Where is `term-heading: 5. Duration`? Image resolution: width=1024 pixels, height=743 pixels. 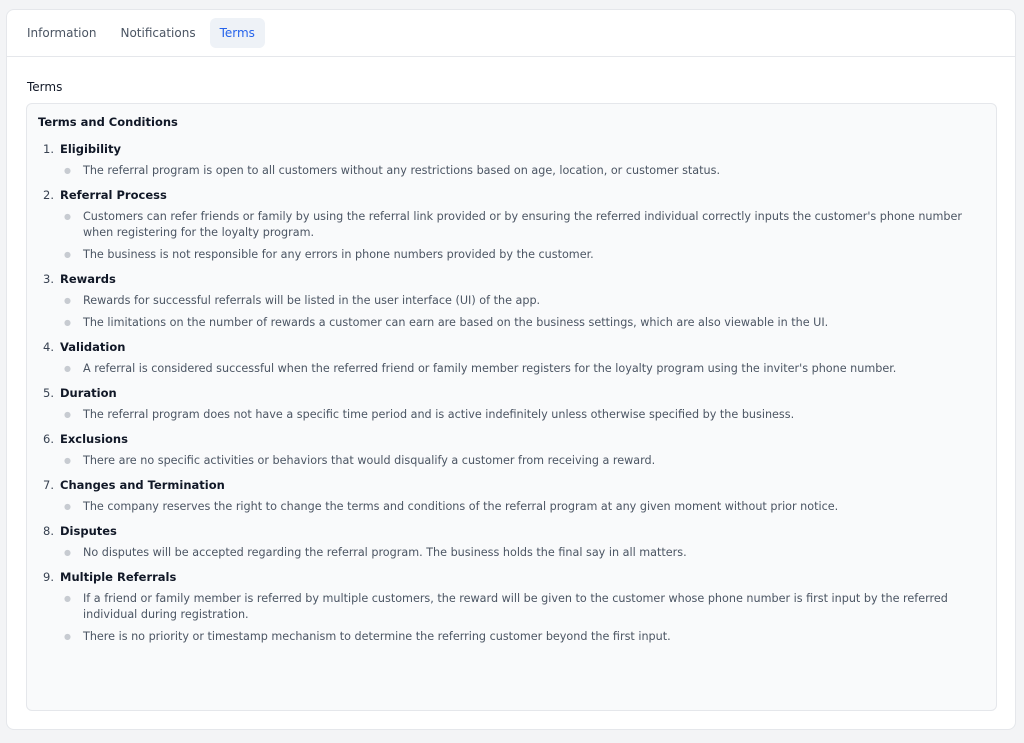 term-heading: 5. Duration is located at coordinates (511, 393).